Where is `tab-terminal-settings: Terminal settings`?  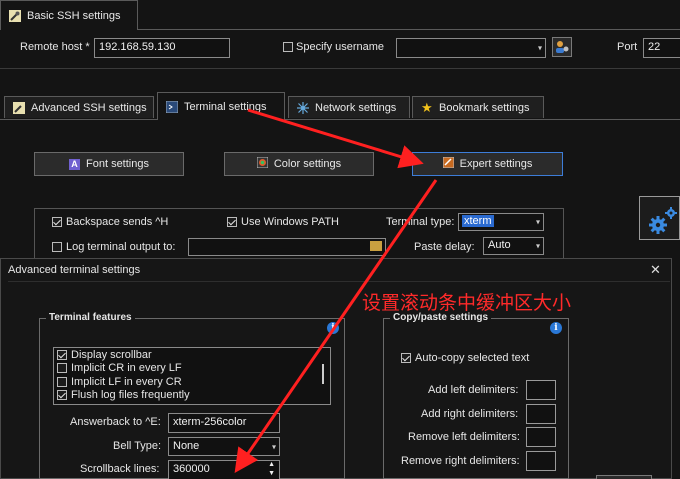 tab-terminal-settings: Terminal settings is located at coordinates (221, 106).